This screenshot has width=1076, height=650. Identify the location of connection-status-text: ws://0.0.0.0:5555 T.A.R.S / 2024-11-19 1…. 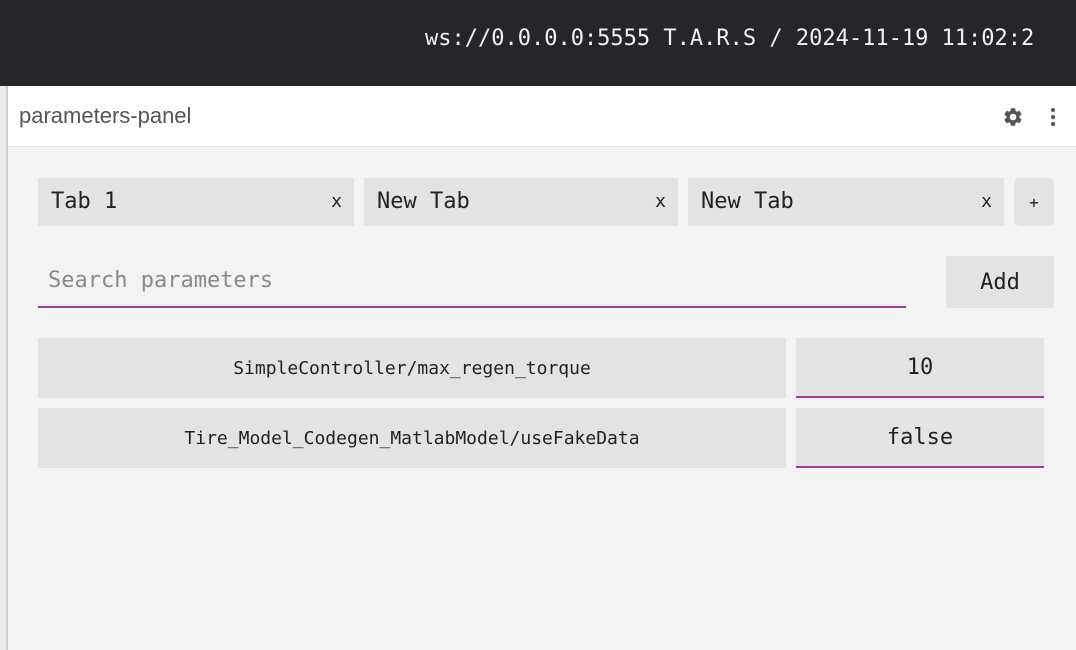
(730, 38).